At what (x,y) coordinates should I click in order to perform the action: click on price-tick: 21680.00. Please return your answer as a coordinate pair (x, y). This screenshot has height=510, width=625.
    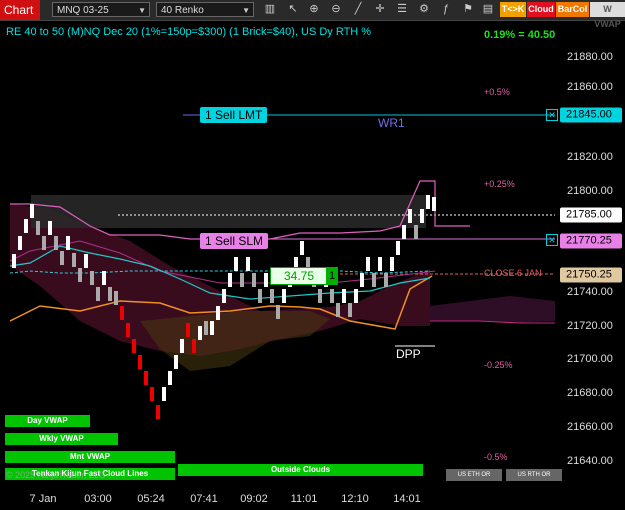
    Looking at the image, I should click on (590, 393).